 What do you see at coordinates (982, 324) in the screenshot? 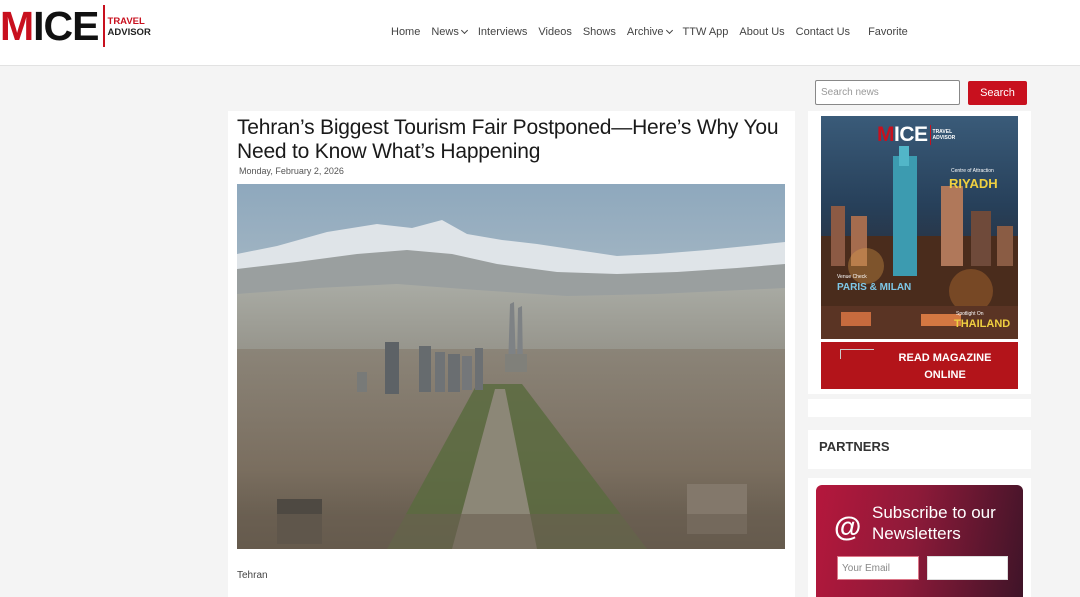
I see `cover-city-3: THAILAND` at bounding box center [982, 324].